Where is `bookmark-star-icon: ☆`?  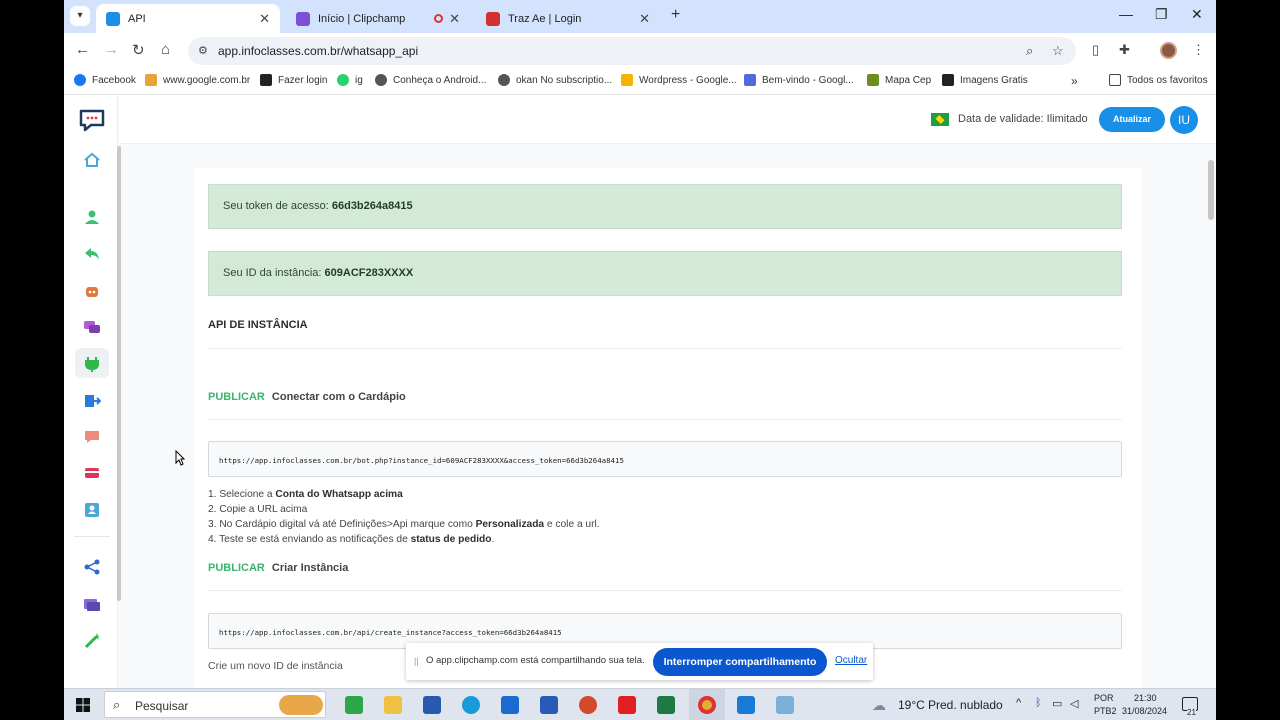 bookmark-star-icon: ☆ is located at coordinates (1058, 51).